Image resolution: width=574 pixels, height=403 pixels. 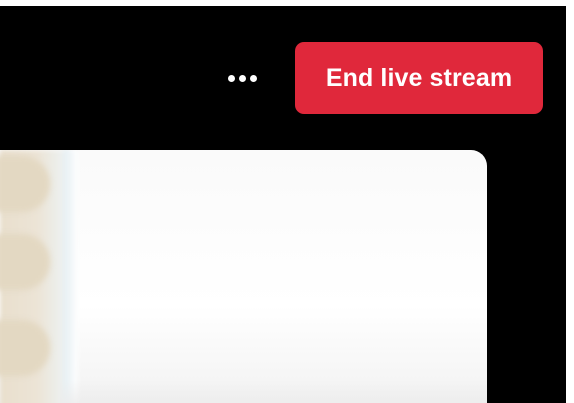 I want to click on end-live-stream-button: End live stream, so click(x=419, y=78).